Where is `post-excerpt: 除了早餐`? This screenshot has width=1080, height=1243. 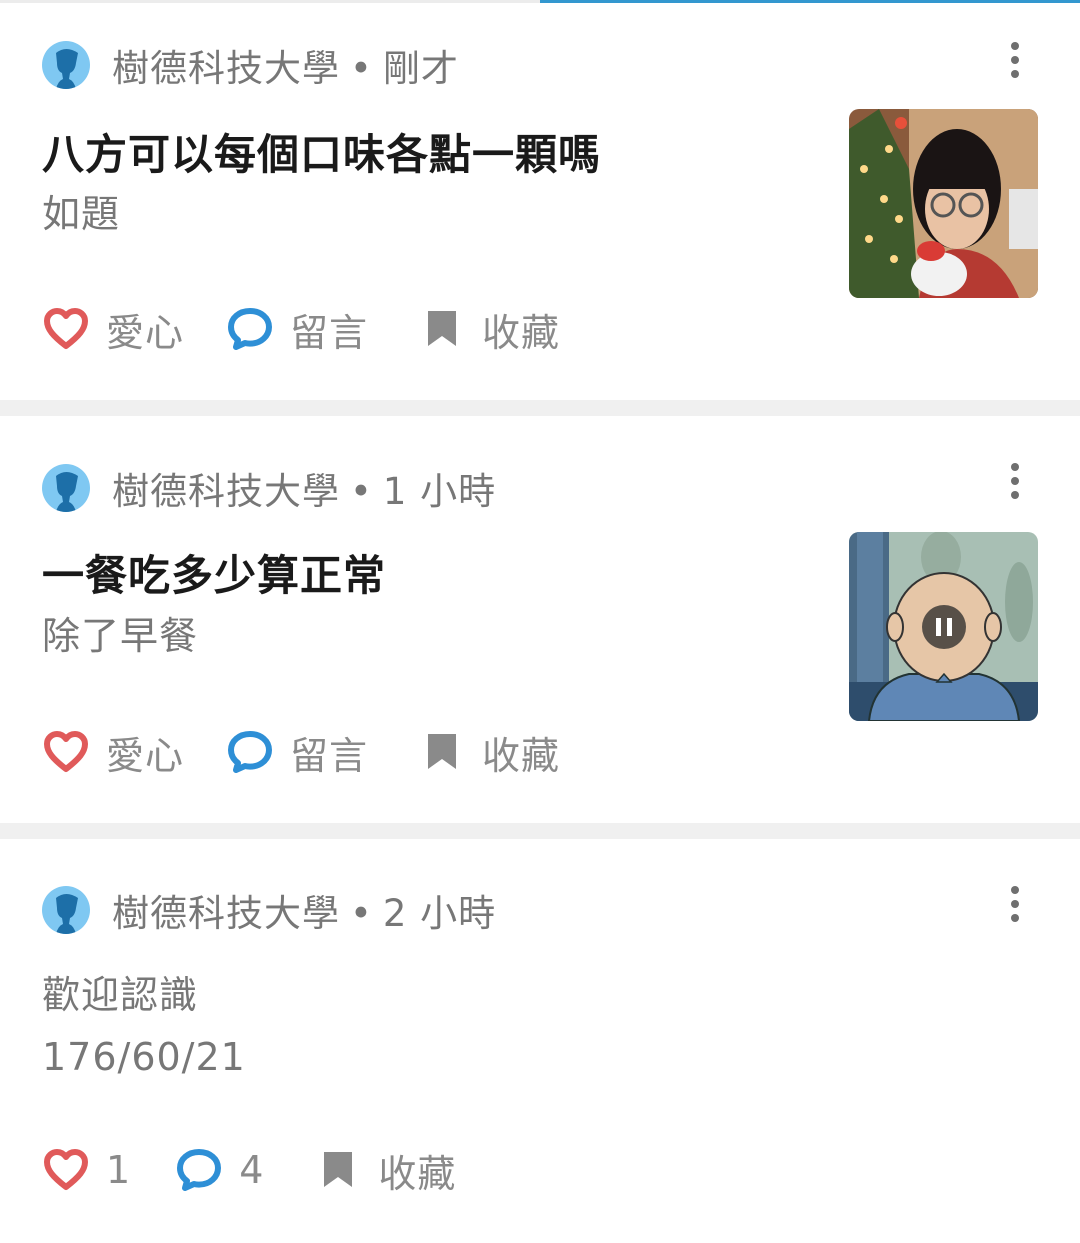 post-excerpt: 除了早餐 is located at coordinates (120, 636).